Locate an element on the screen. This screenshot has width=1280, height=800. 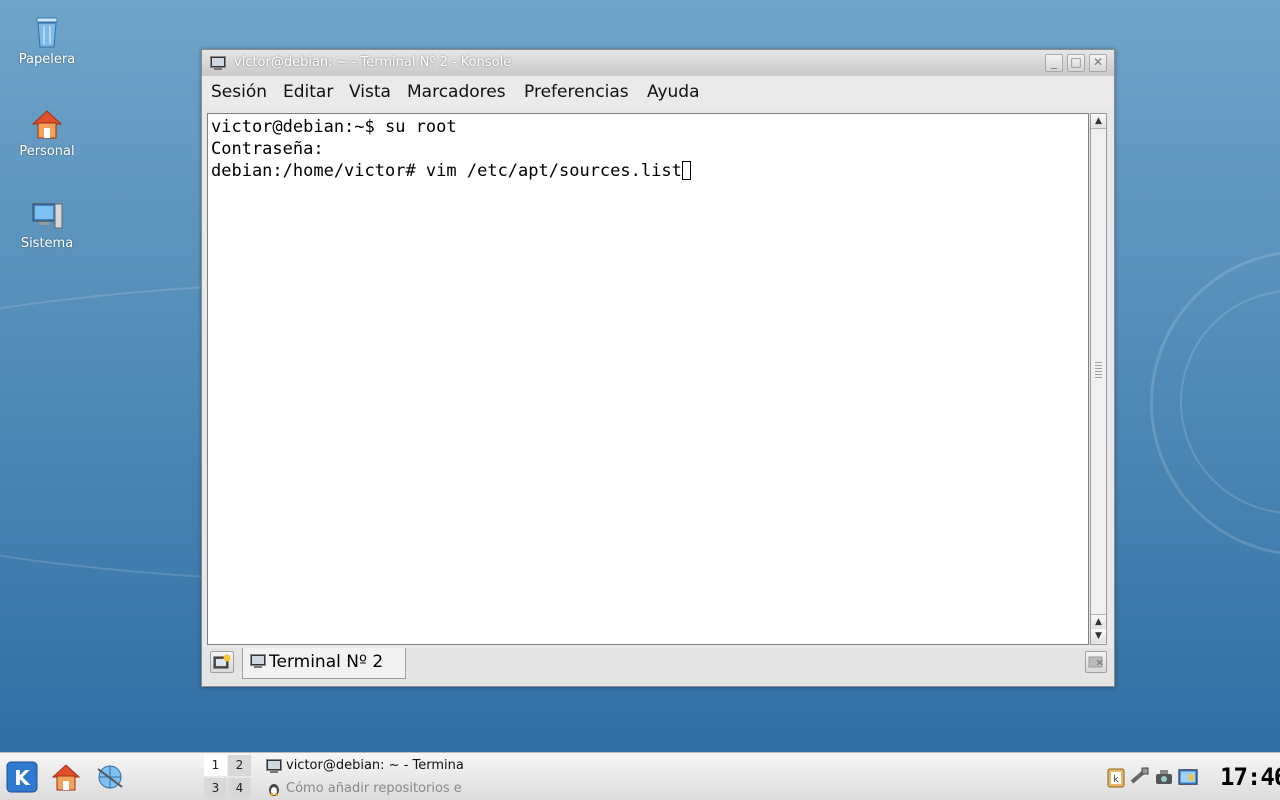
pager-desktop-1: 1 is located at coordinates (215, 765).